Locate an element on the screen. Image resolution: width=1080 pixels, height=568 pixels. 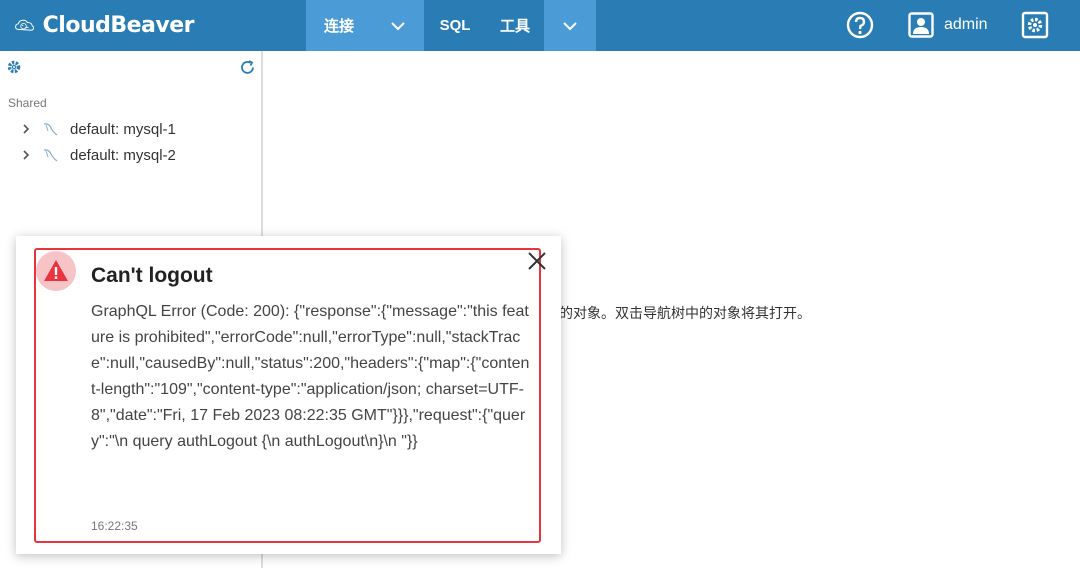
warning-badge is located at coordinates (56, 271).